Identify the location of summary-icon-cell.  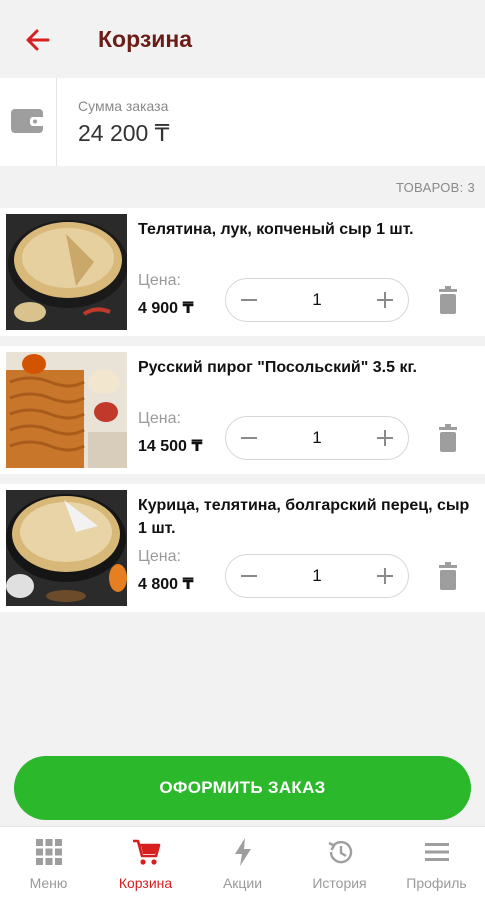
(28, 122).